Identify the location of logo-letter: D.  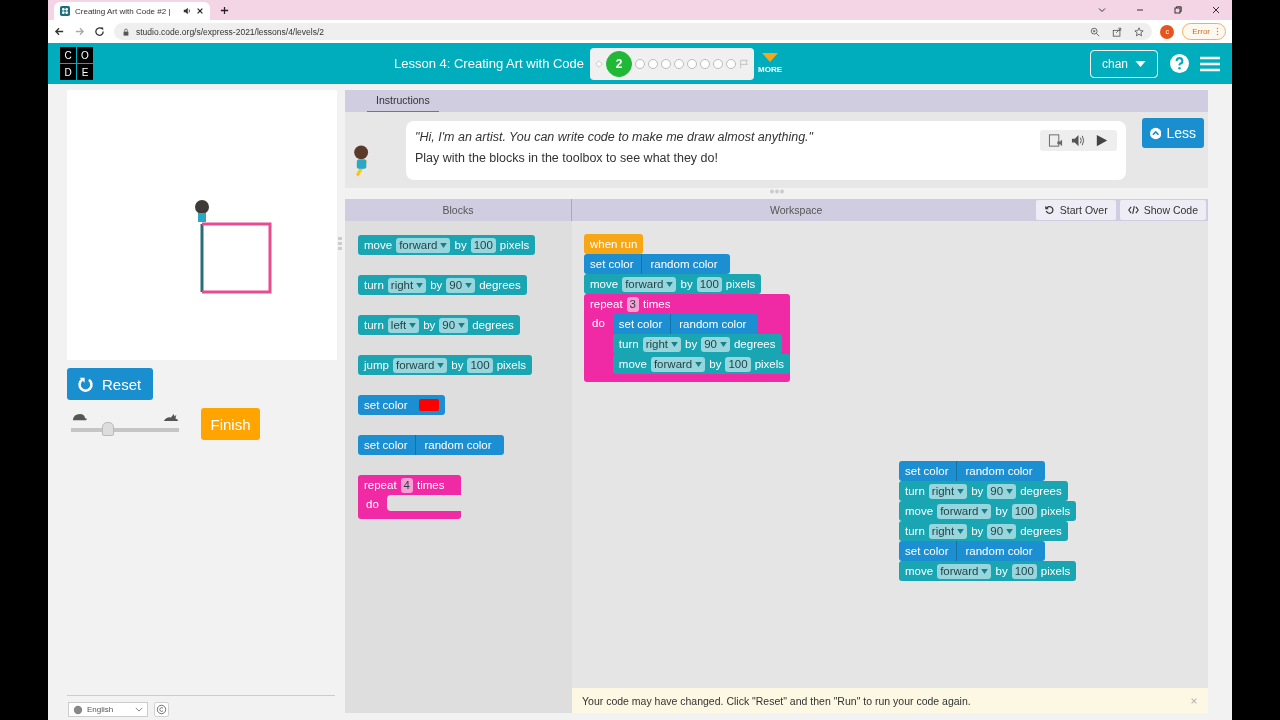
(68, 72).